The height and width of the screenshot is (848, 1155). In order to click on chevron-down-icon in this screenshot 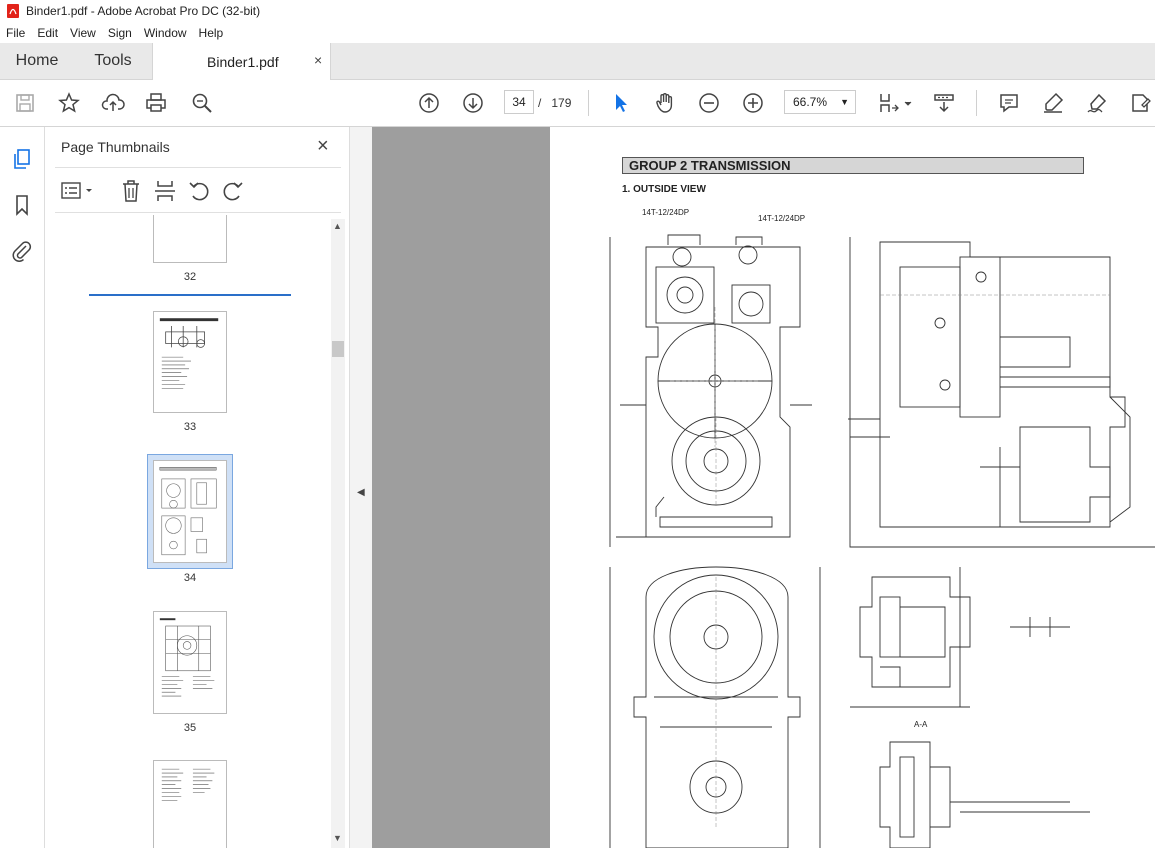, I will do `click(908, 103)`.